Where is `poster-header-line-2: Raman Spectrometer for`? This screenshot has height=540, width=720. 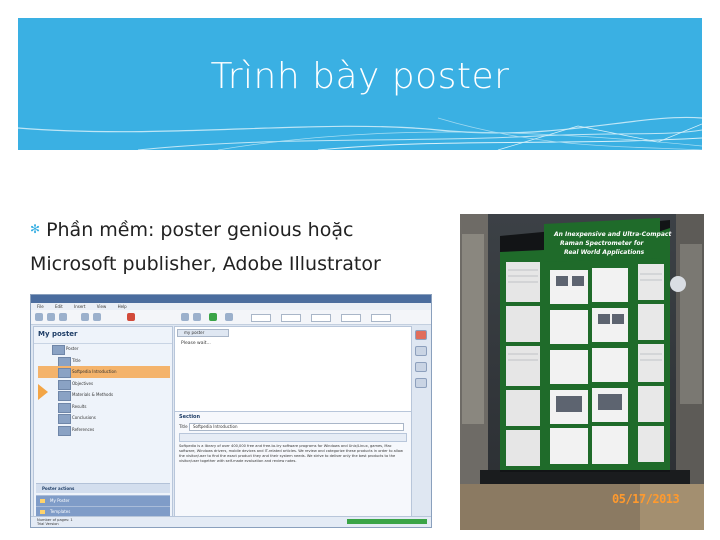 poster-header-line-2: Raman Spectrometer for is located at coordinates (602, 243).